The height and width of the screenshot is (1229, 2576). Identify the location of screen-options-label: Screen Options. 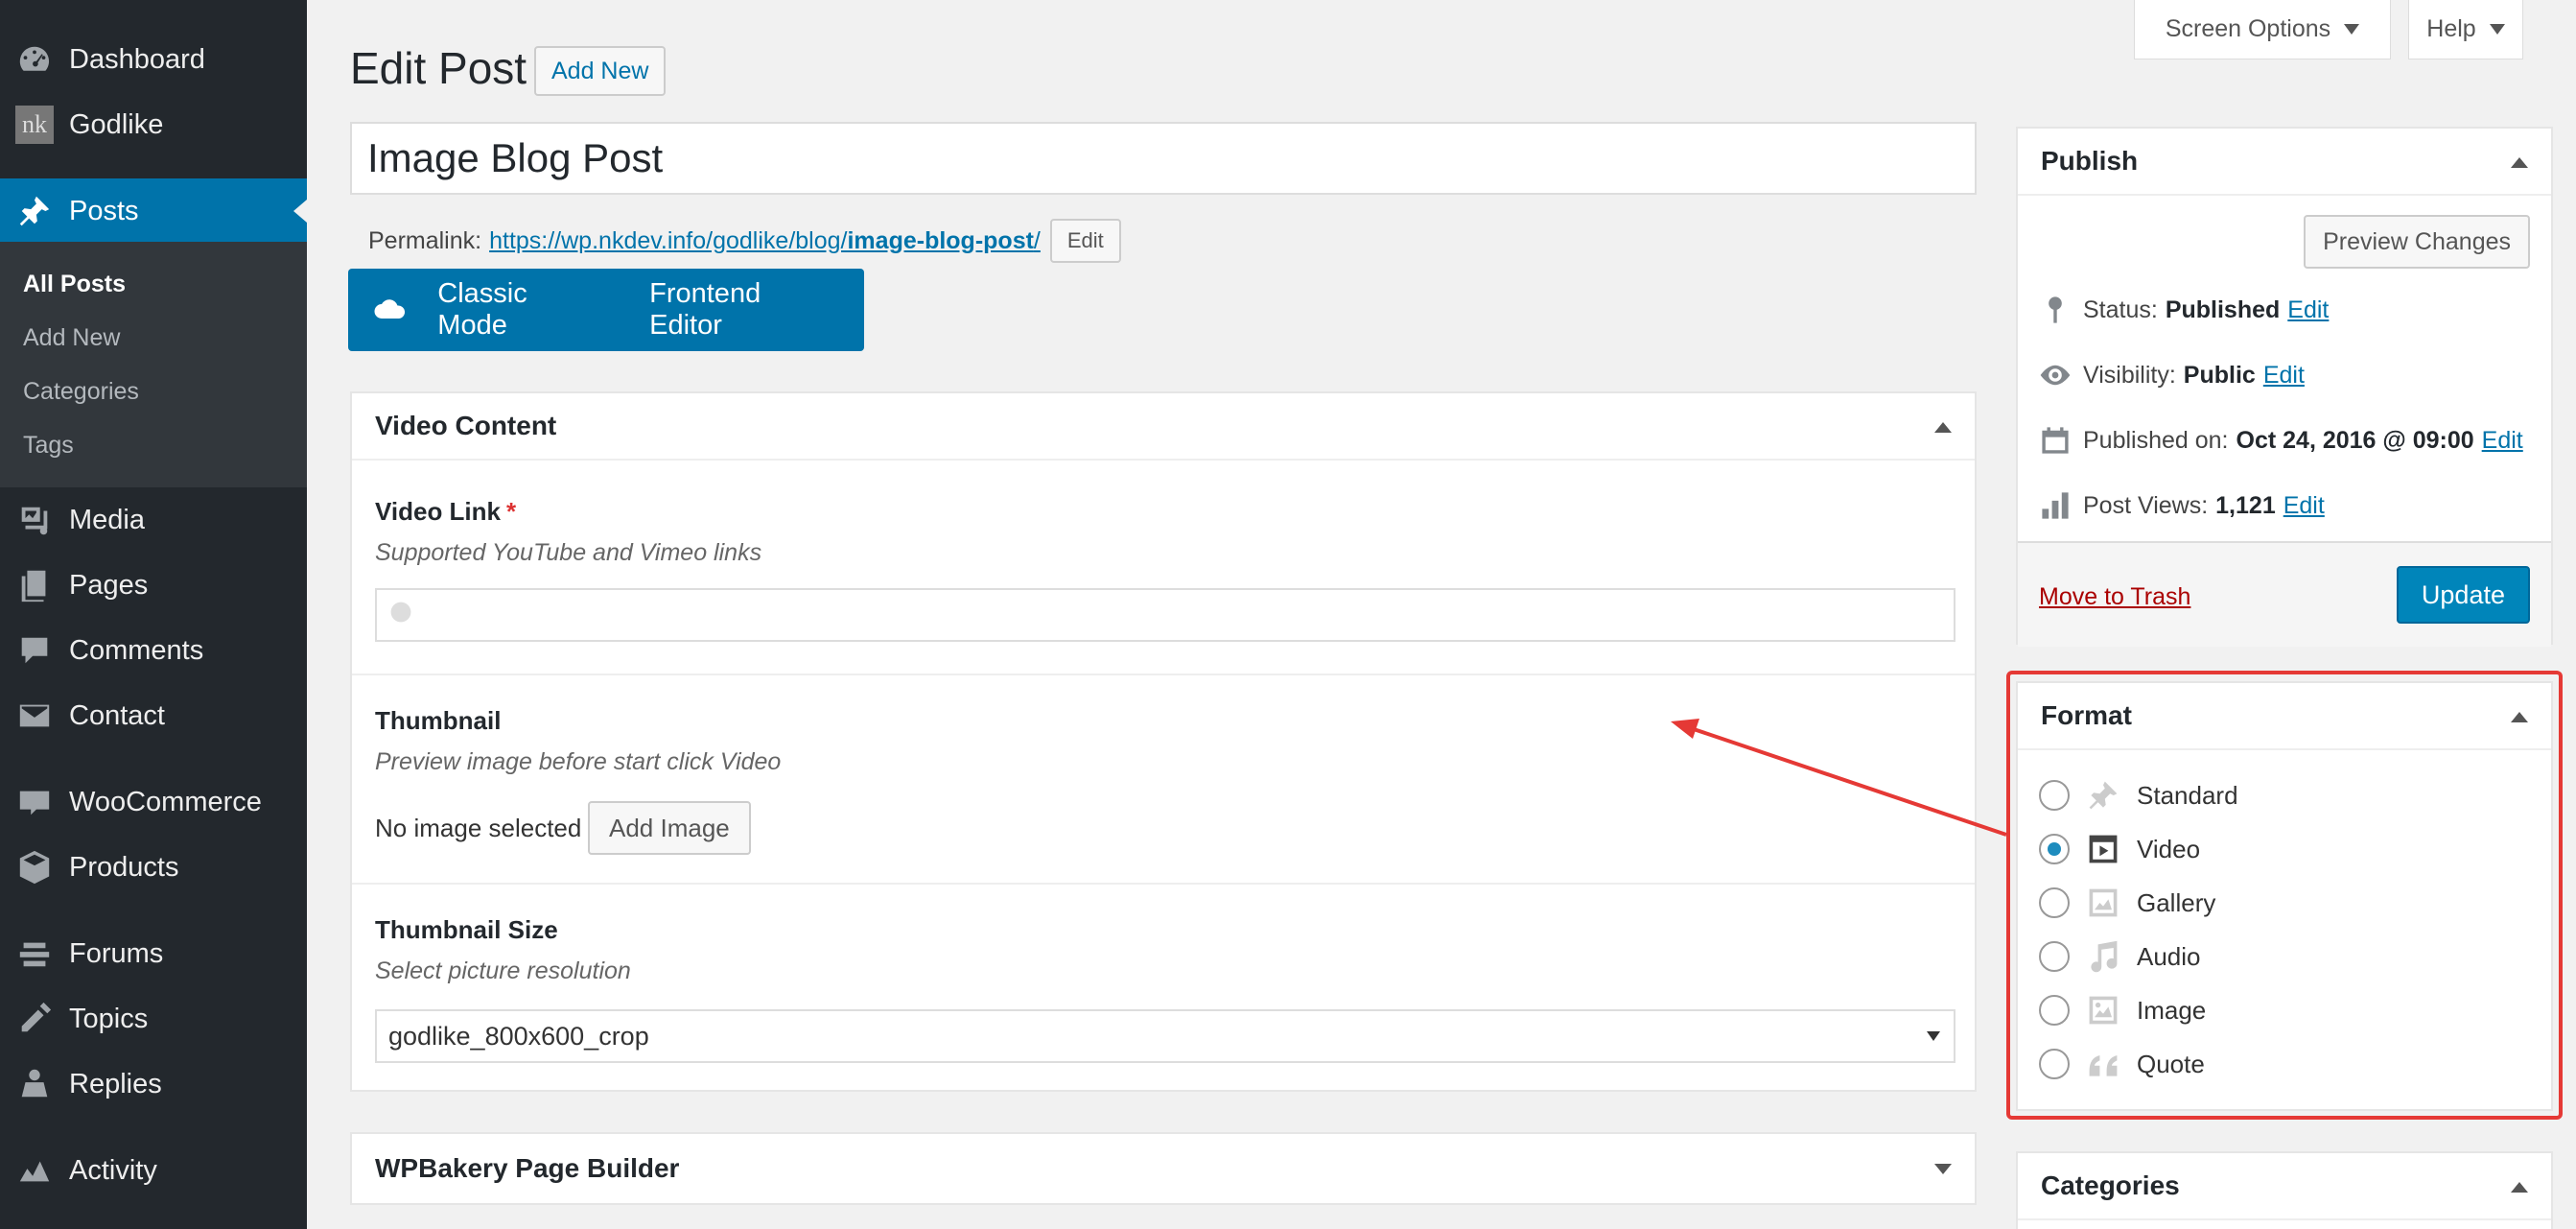
(2248, 28).